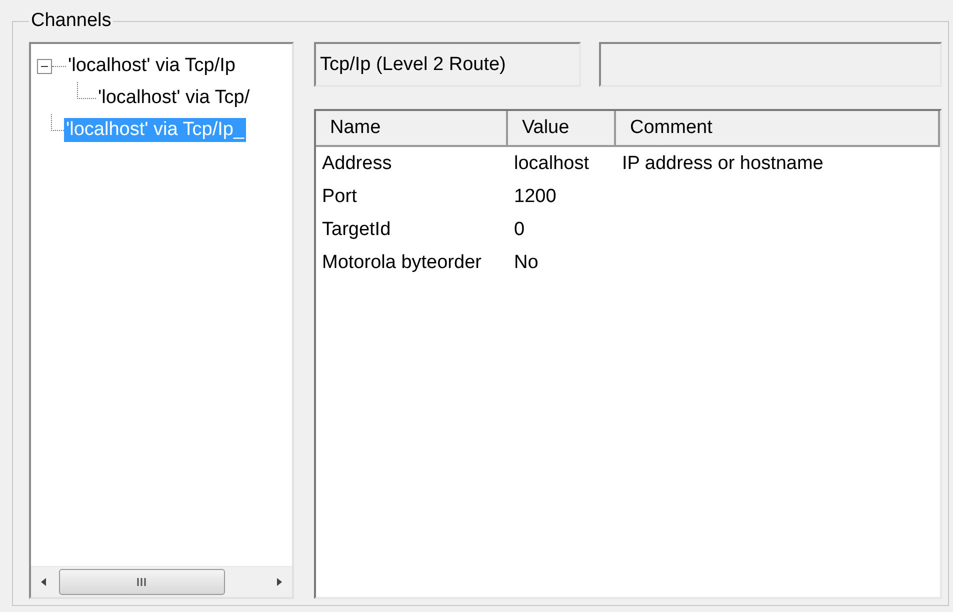 This screenshot has width=953, height=612. Describe the element at coordinates (71, 21) in the screenshot. I see `group-title: Channels` at that location.